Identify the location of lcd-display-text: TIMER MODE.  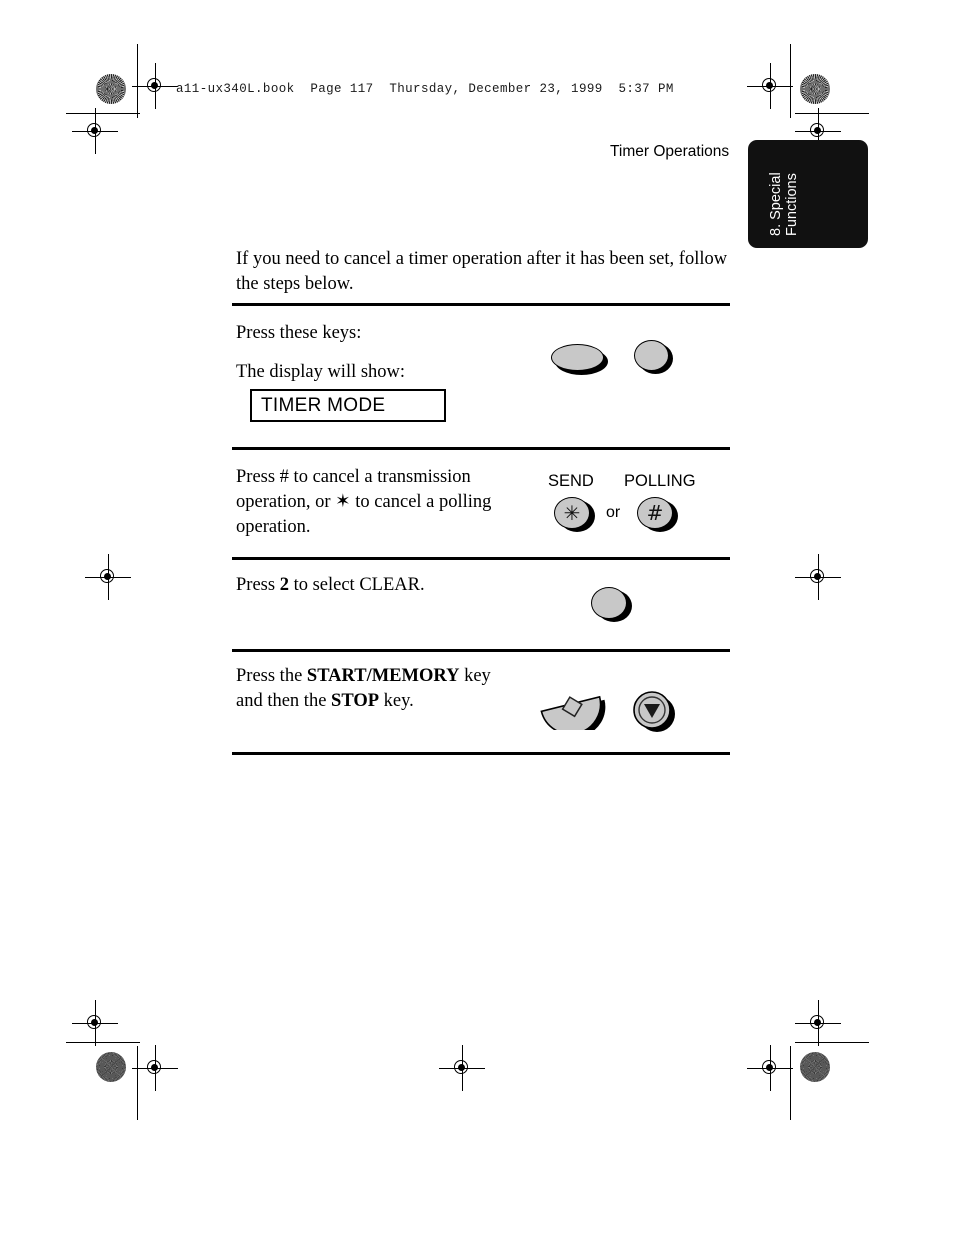
(323, 405).